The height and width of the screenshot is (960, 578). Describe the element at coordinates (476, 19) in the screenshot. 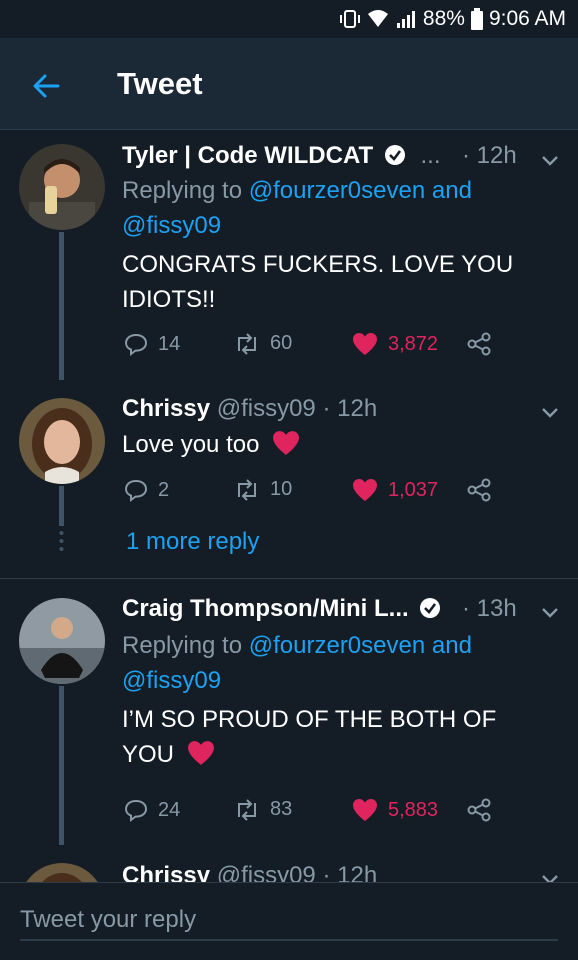

I see `battery-icon` at that location.